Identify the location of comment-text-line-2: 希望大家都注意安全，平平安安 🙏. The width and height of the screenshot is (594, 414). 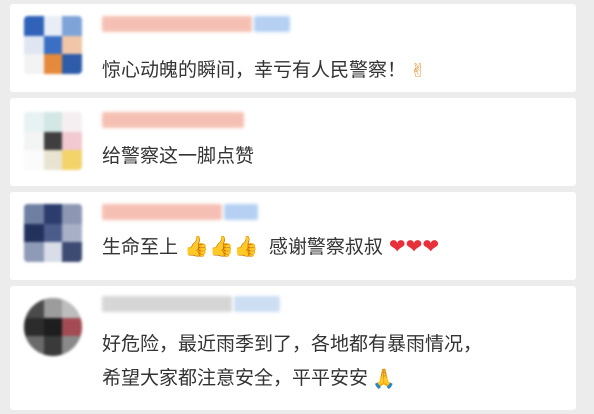
(249, 378).